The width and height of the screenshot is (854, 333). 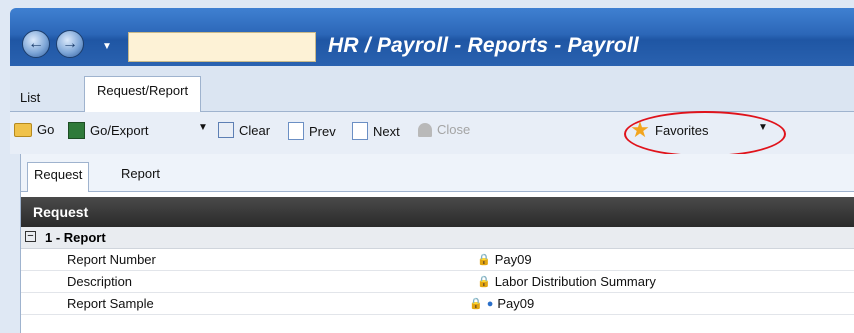 I want to click on go-export-button: Go/Export, so click(x=108, y=130).